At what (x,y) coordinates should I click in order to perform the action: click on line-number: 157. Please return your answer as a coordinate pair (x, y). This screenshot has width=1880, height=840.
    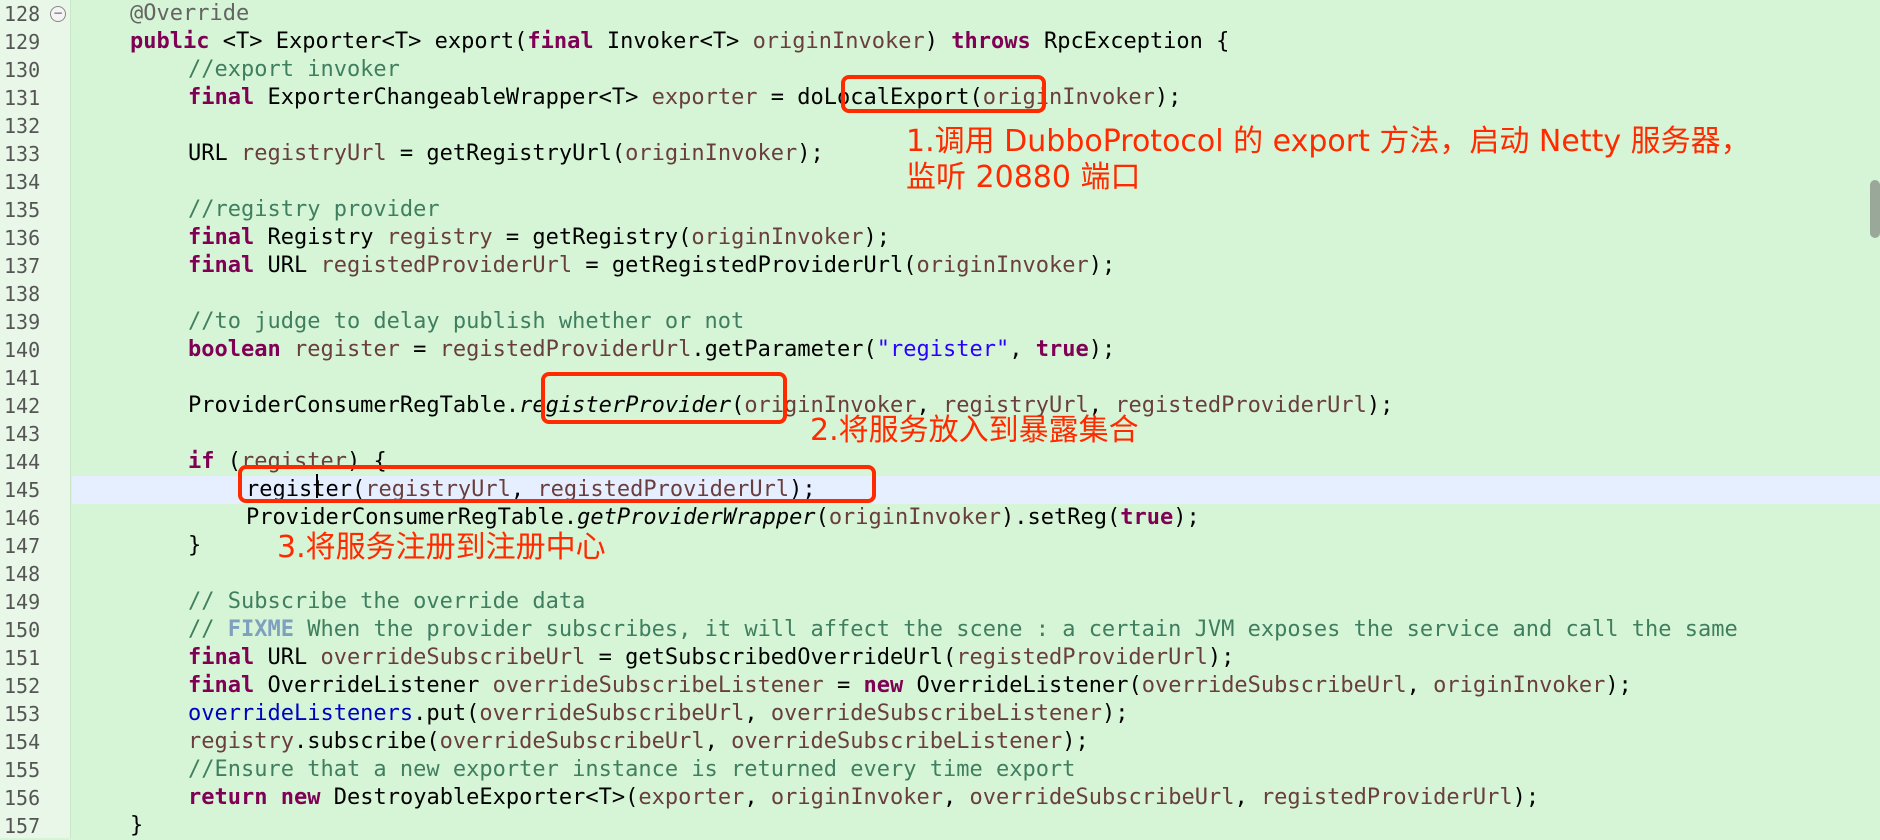
    Looking at the image, I should click on (22, 826).